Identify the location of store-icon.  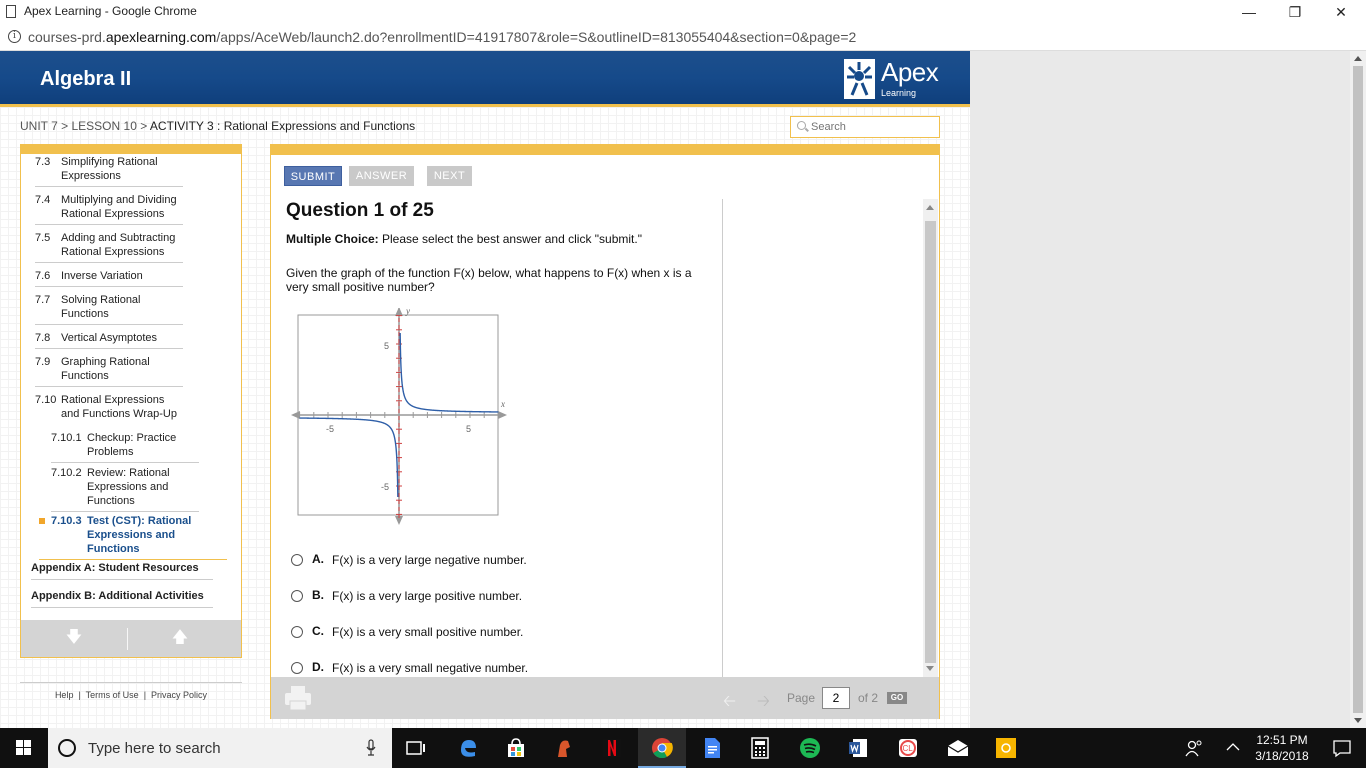
(516, 748).